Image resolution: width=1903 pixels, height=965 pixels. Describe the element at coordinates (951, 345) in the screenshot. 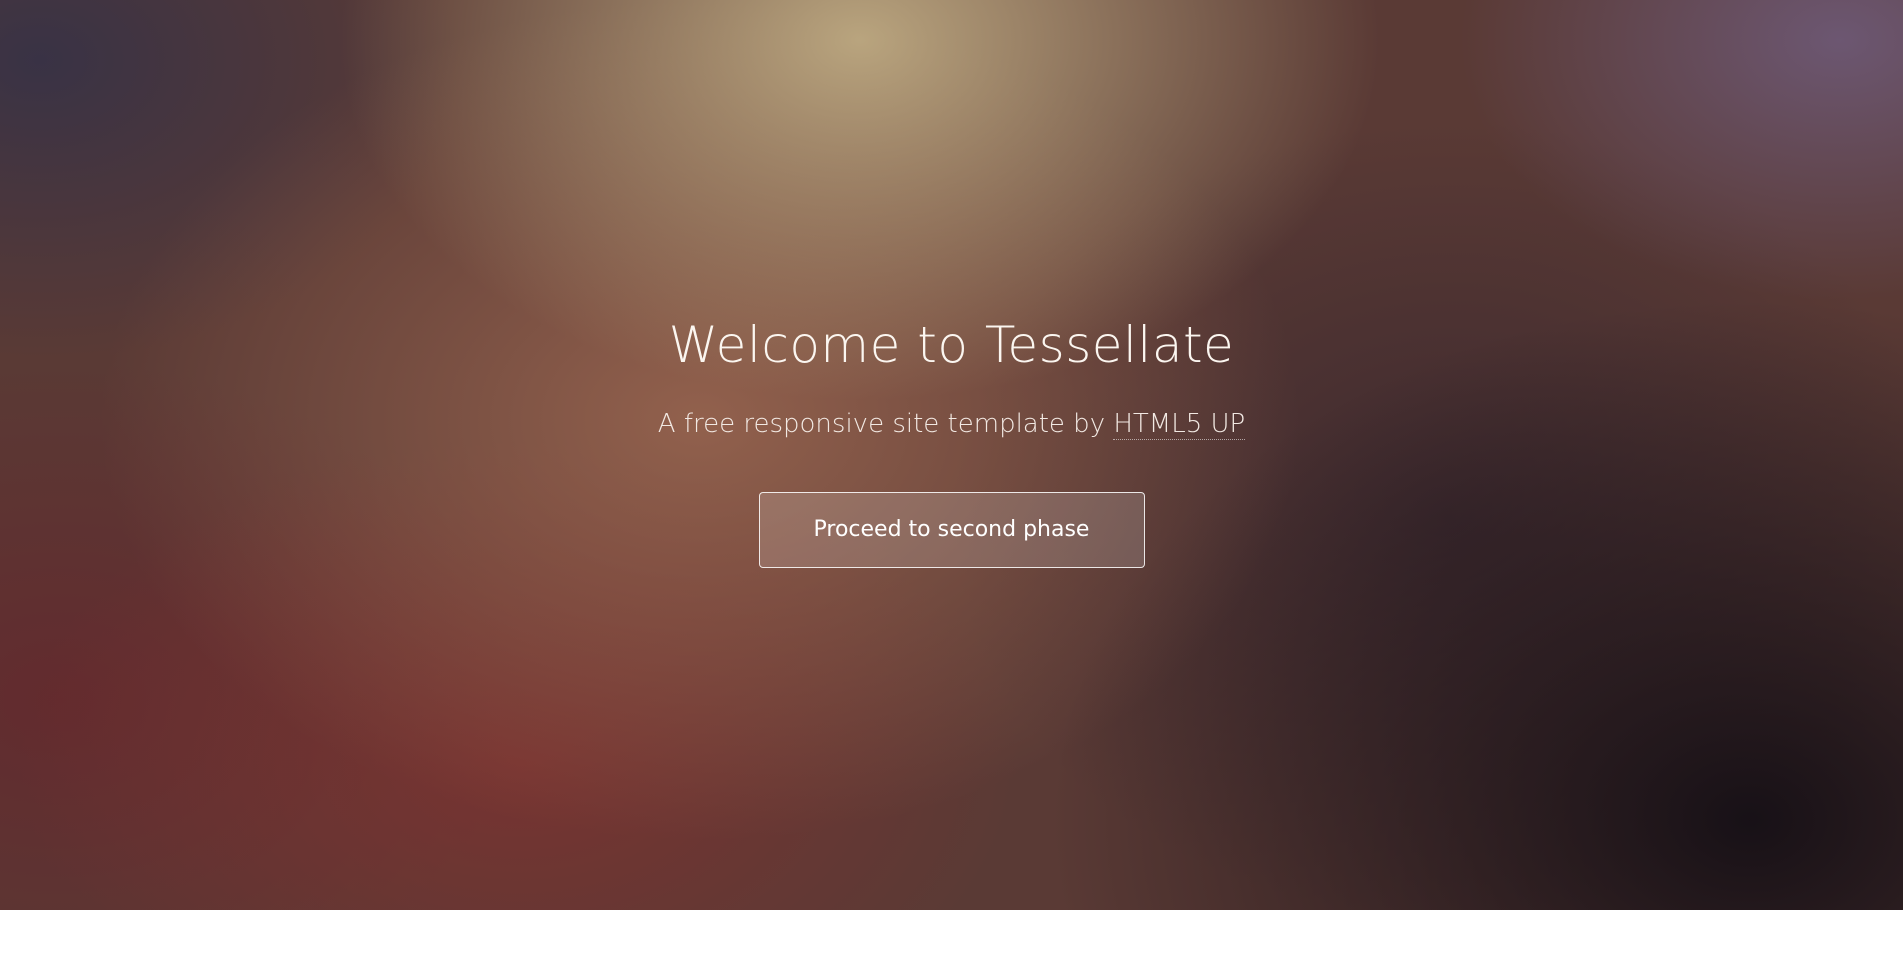

I see `hero-title: Welcome to Tessellate` at that location.